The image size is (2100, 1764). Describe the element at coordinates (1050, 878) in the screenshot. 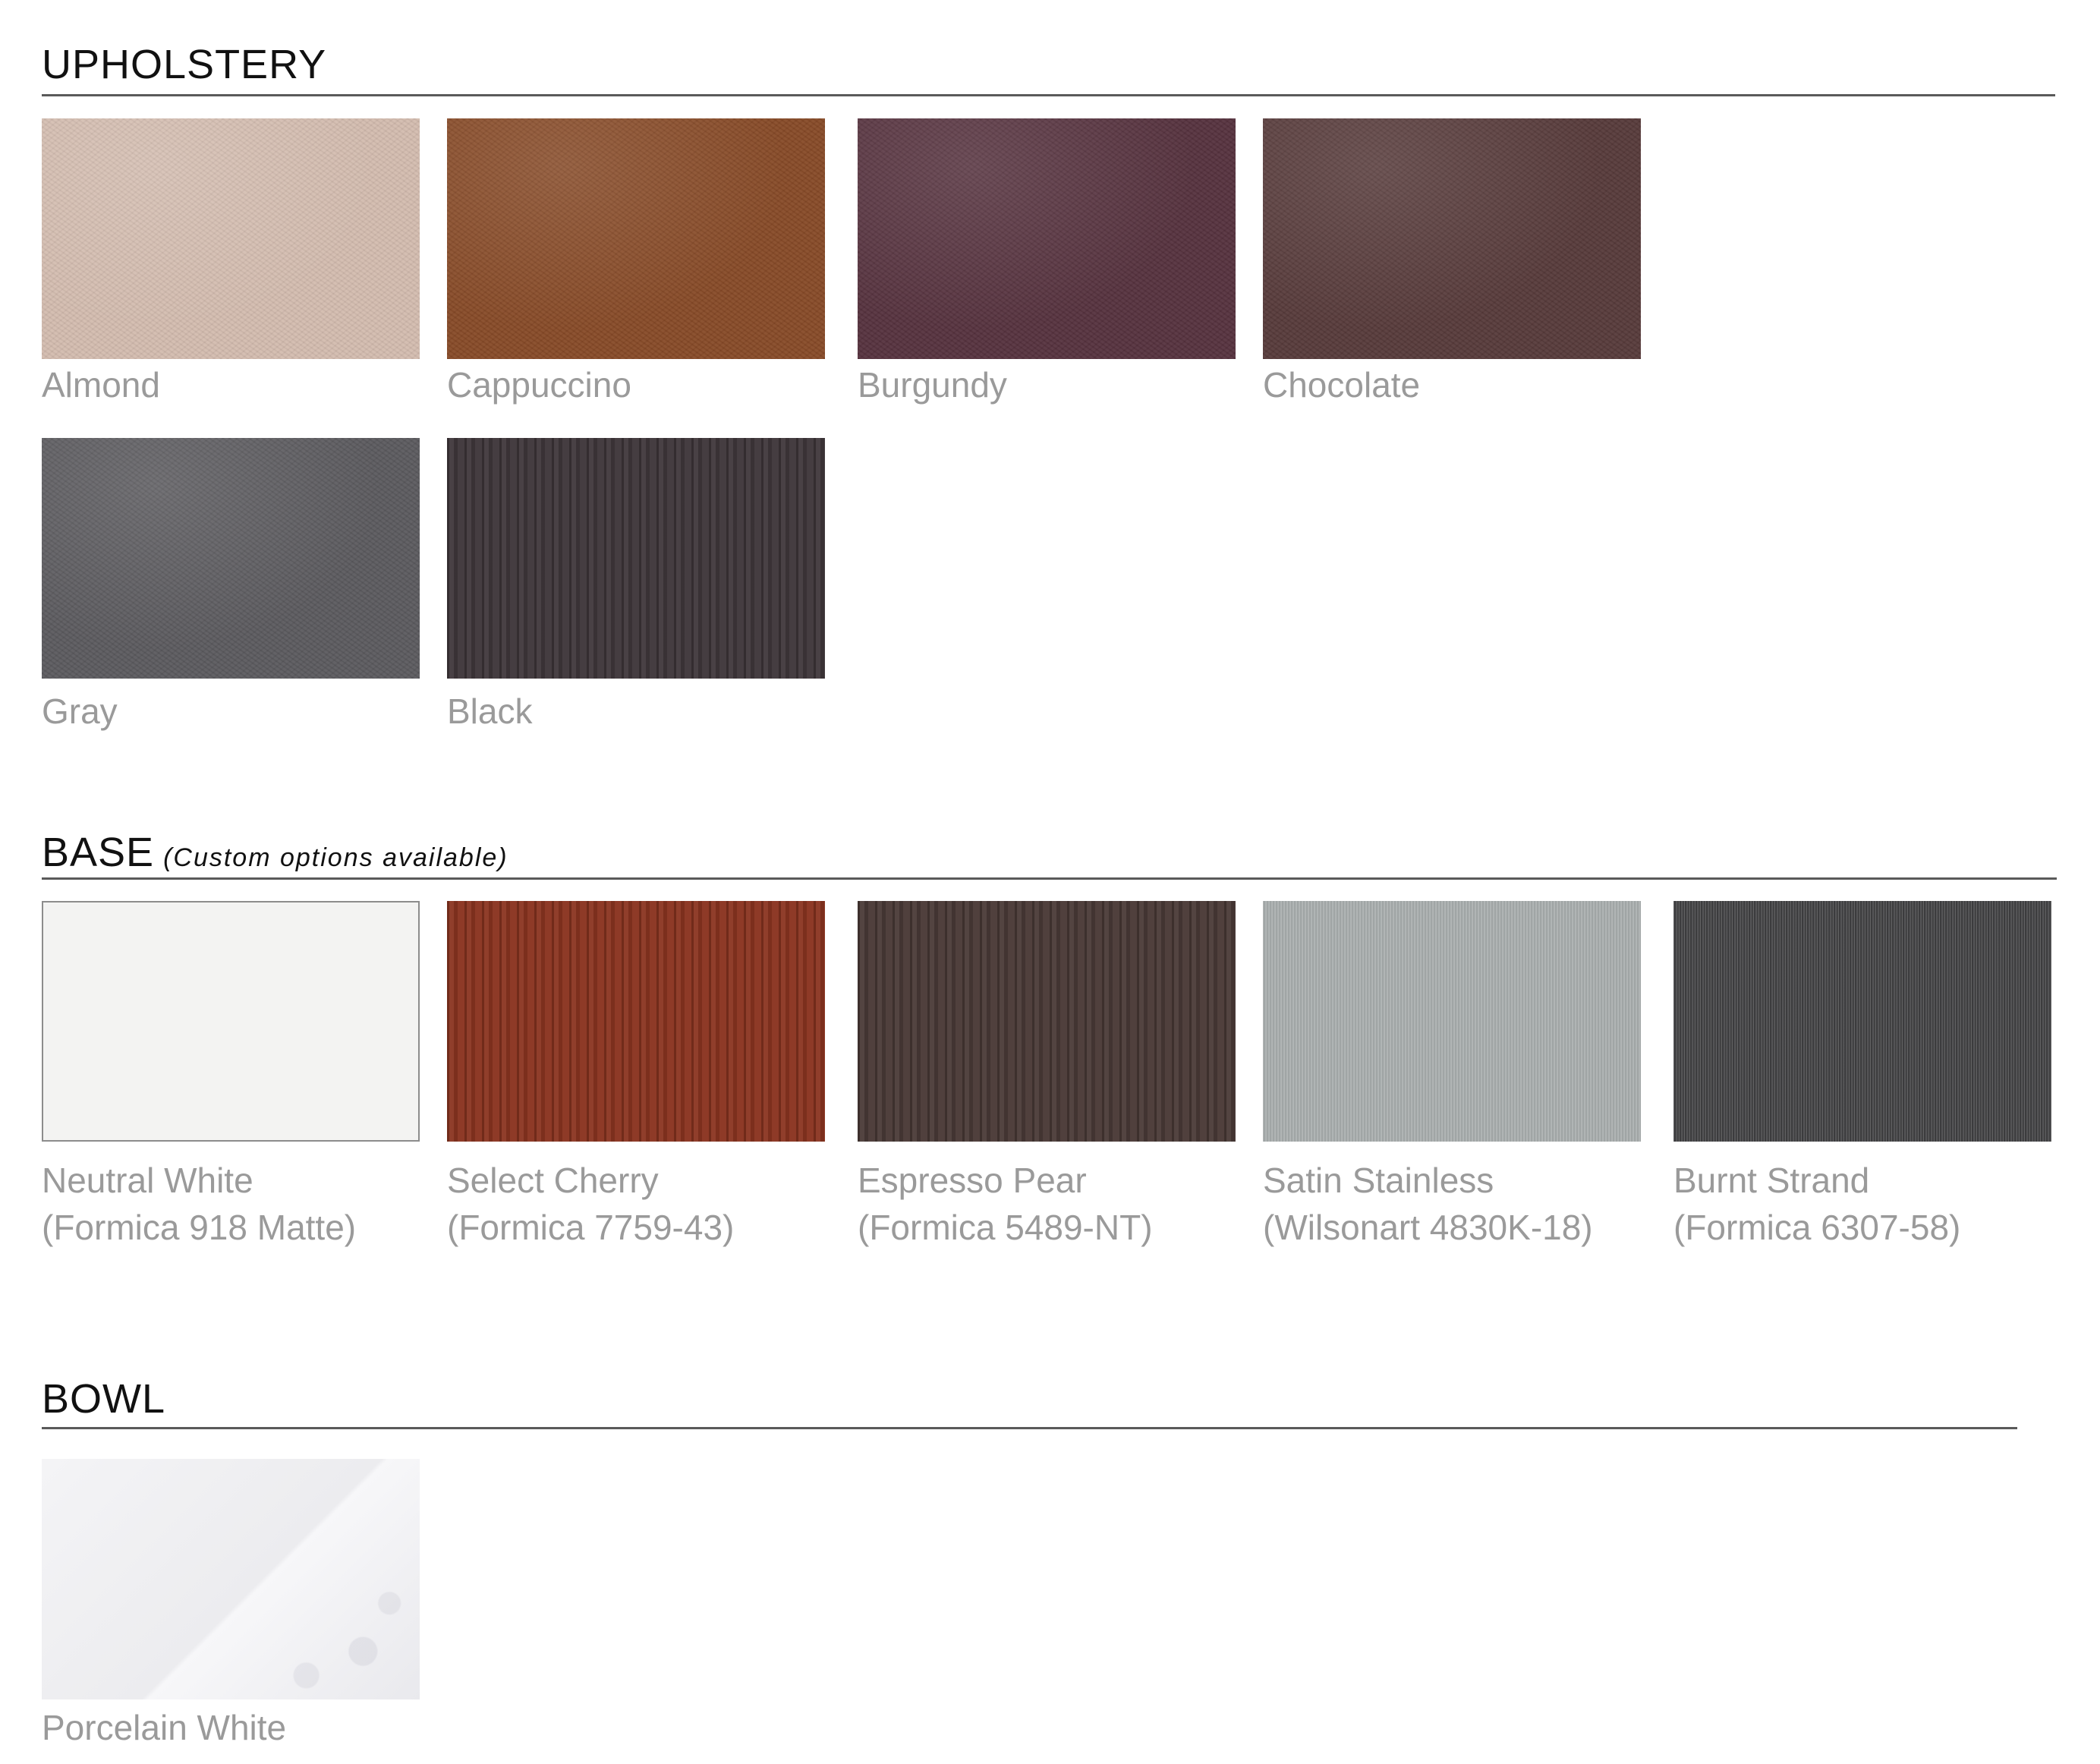

I see `base-divider` at that location.